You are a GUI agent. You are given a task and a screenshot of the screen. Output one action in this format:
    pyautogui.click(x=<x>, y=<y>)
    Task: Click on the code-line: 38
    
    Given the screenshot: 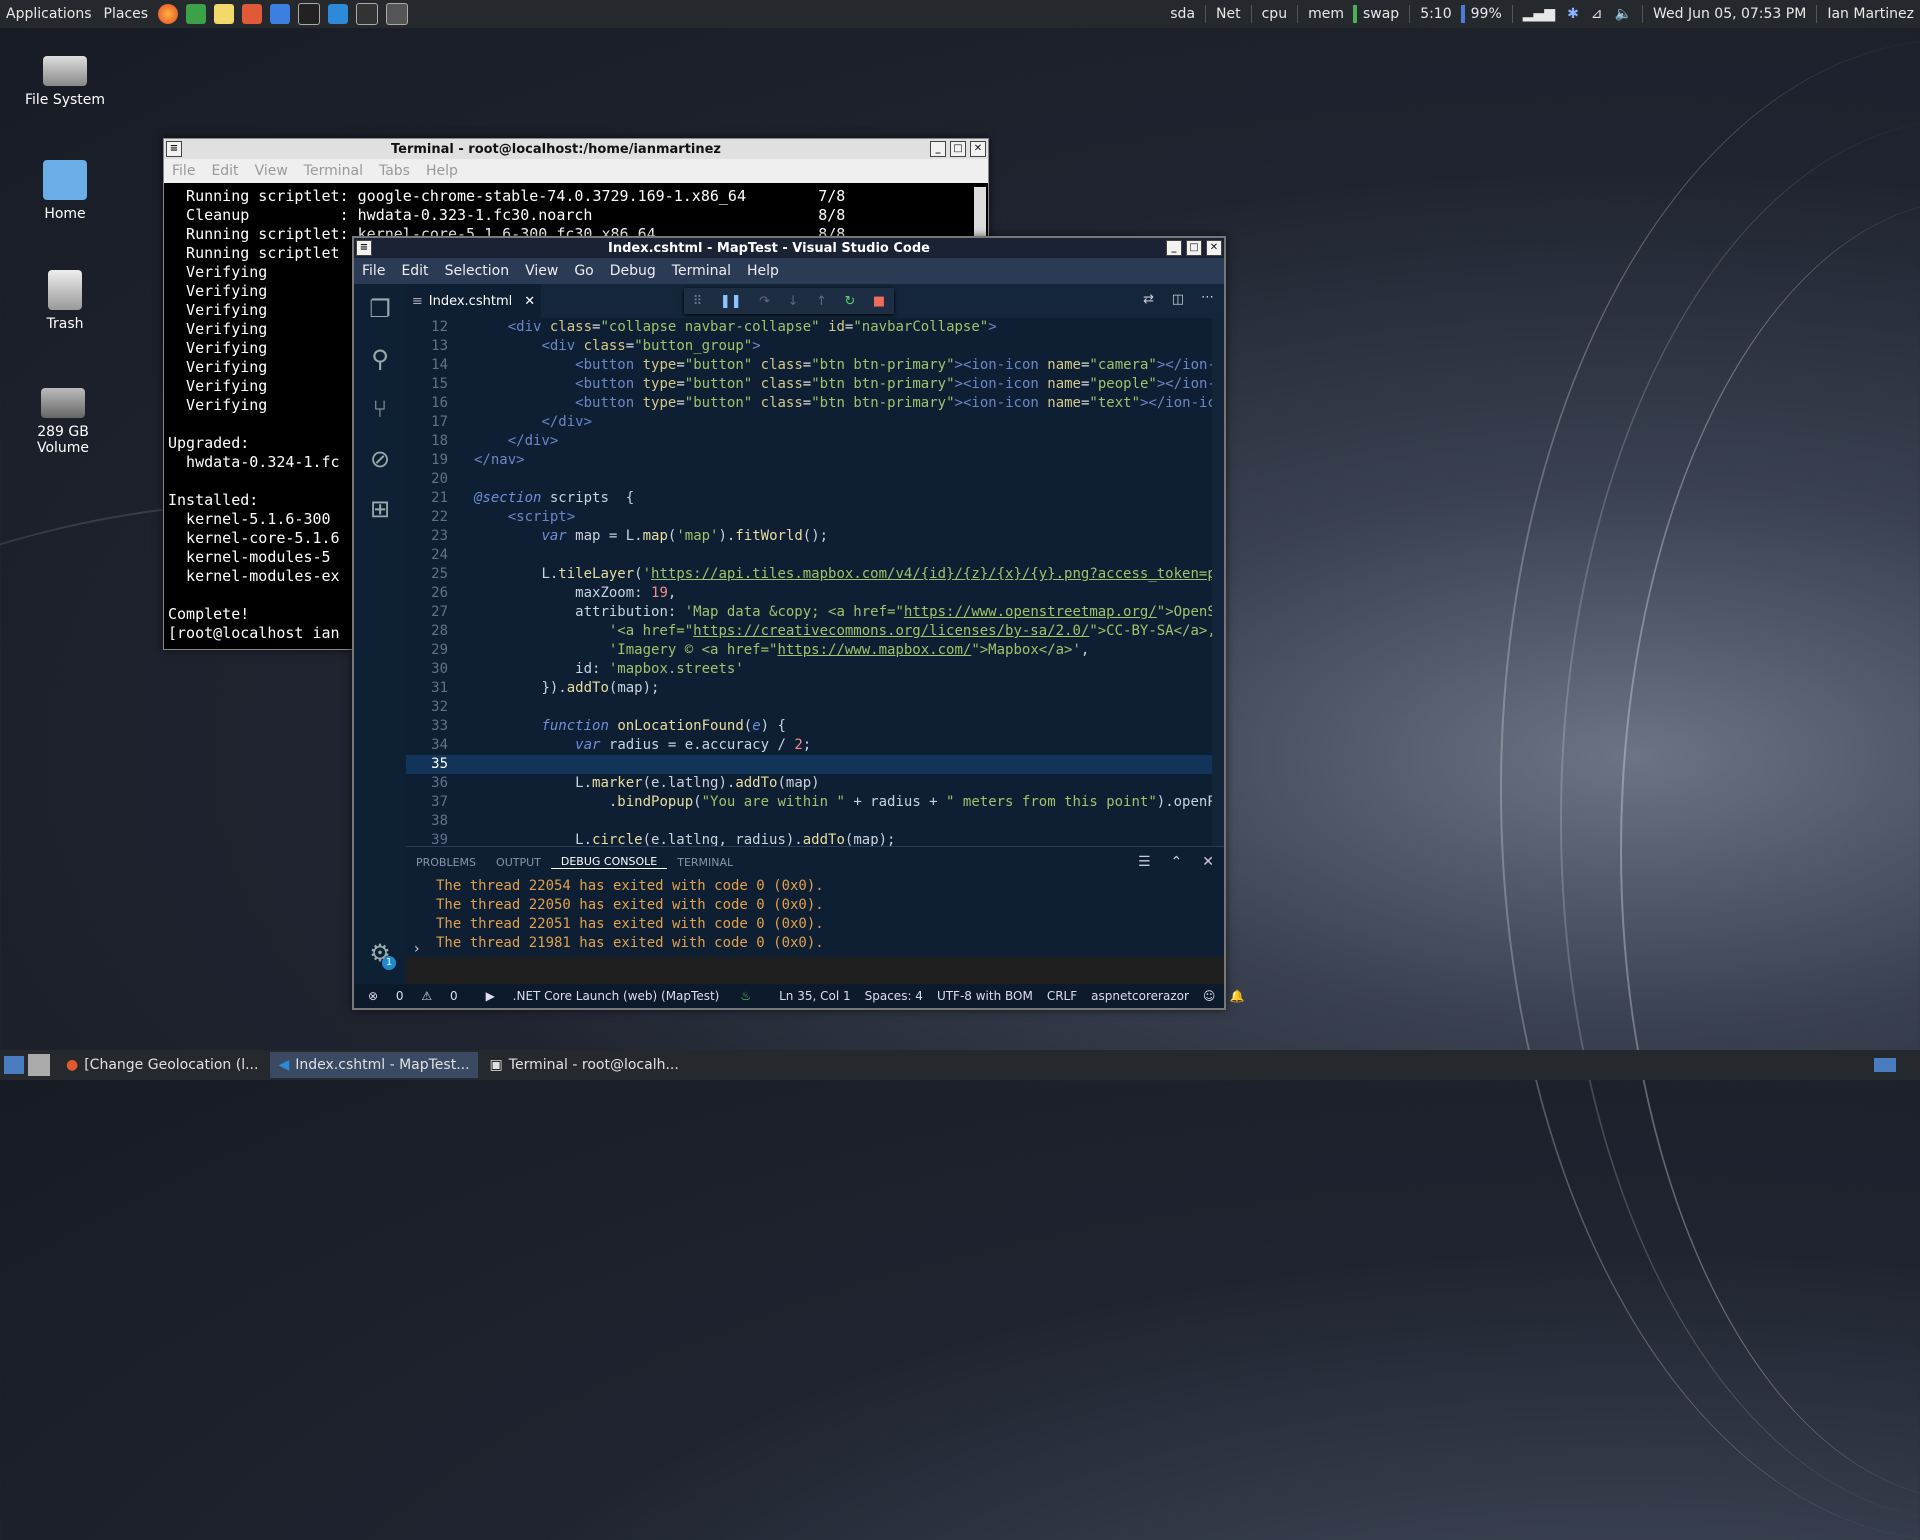 What is the action you would take?
    pyautogui.click(x=815, y=821)
    